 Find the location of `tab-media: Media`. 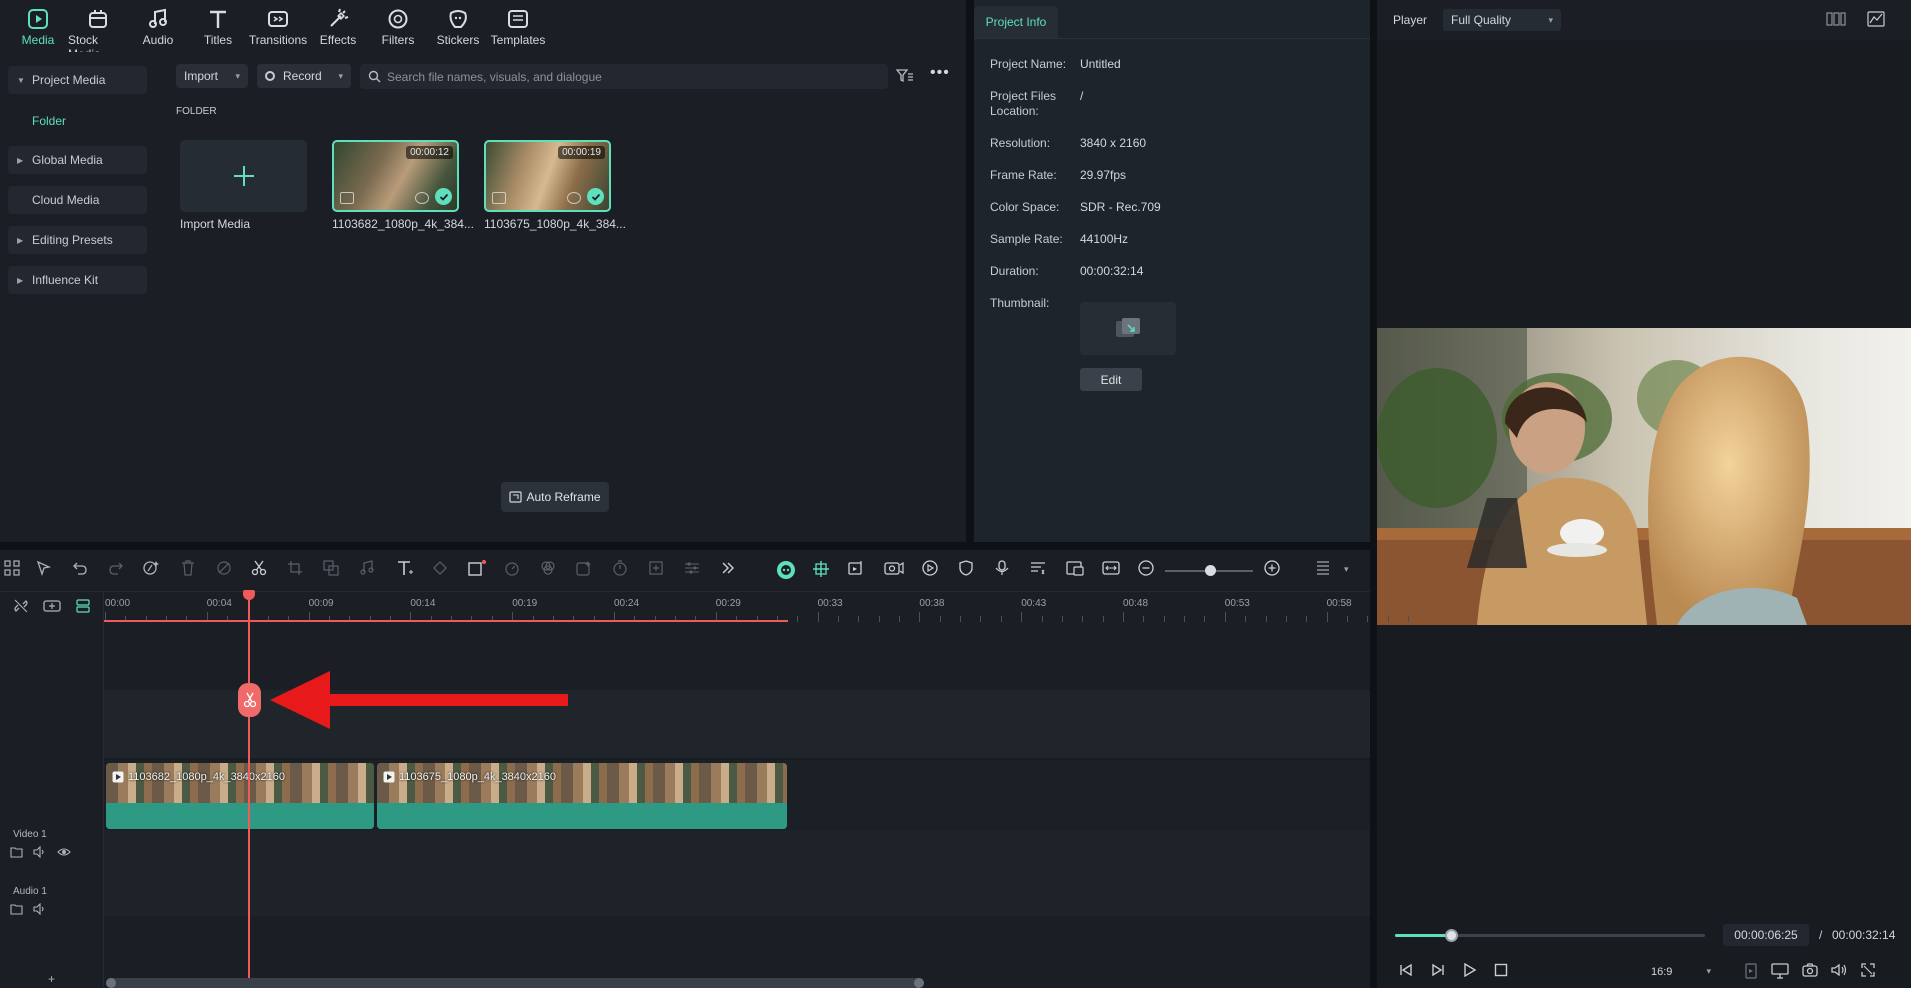

tab-media: Media is located at coordinates (38, 26).